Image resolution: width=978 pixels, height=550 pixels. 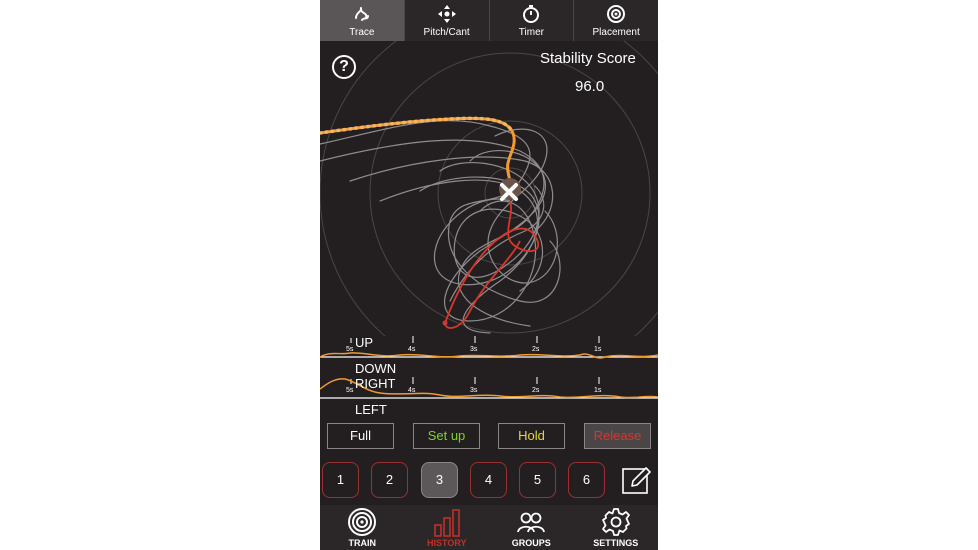 What do you see at coordinates (360, 436) in the screenshot?
I see `full-button: Full` at bounding box center [360, 436].